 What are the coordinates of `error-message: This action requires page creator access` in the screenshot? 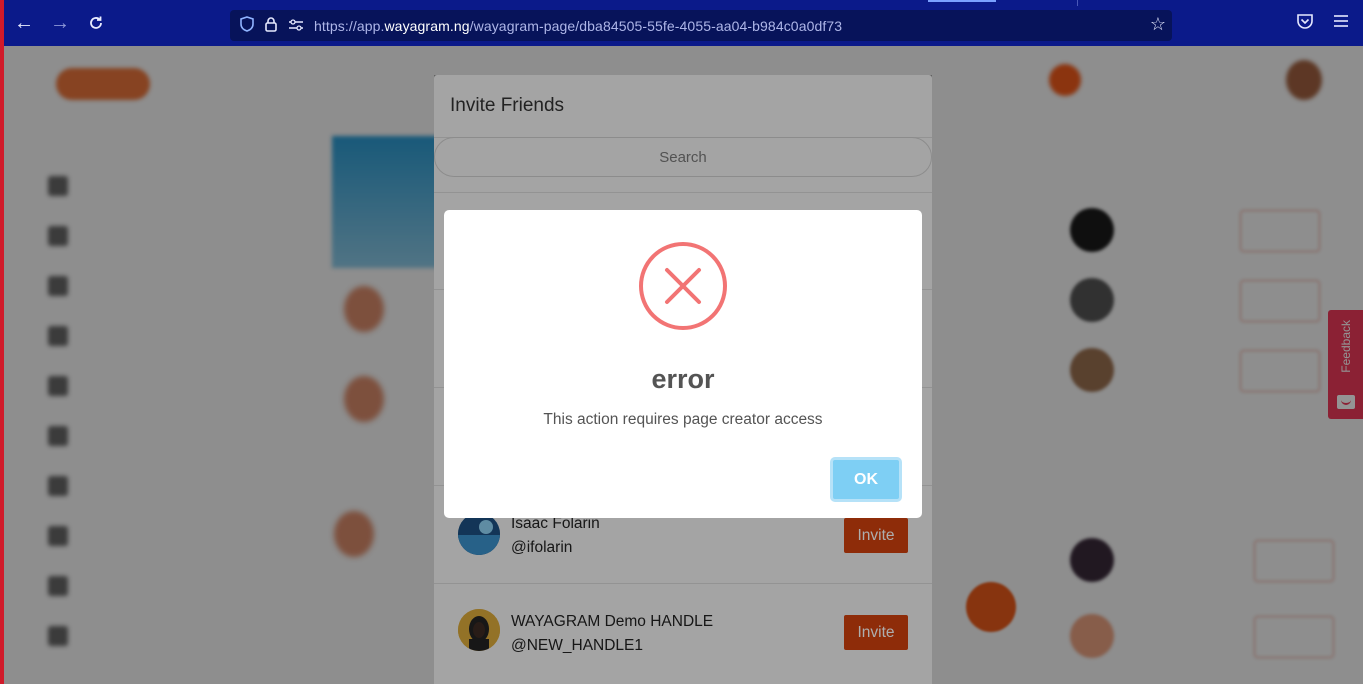 It's located at (683, 419).